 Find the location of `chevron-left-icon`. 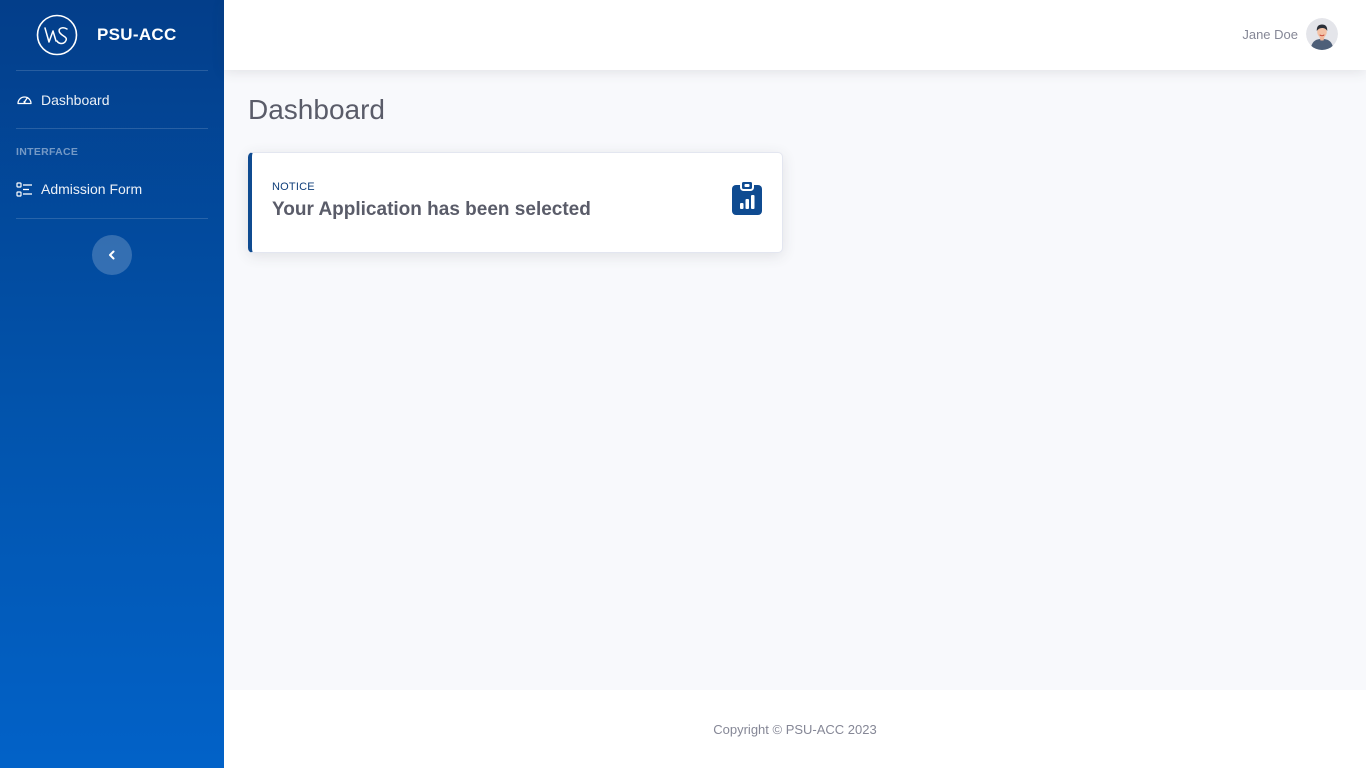

chevron-left-icon is located at coordinates (112, 255).